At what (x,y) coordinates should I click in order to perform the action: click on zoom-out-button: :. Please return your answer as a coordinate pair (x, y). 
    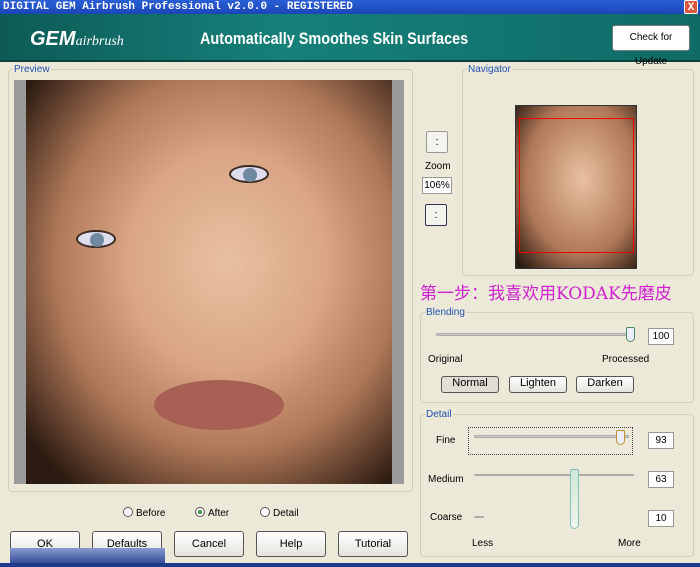
    Looking at the image, I should click on (436, 215).